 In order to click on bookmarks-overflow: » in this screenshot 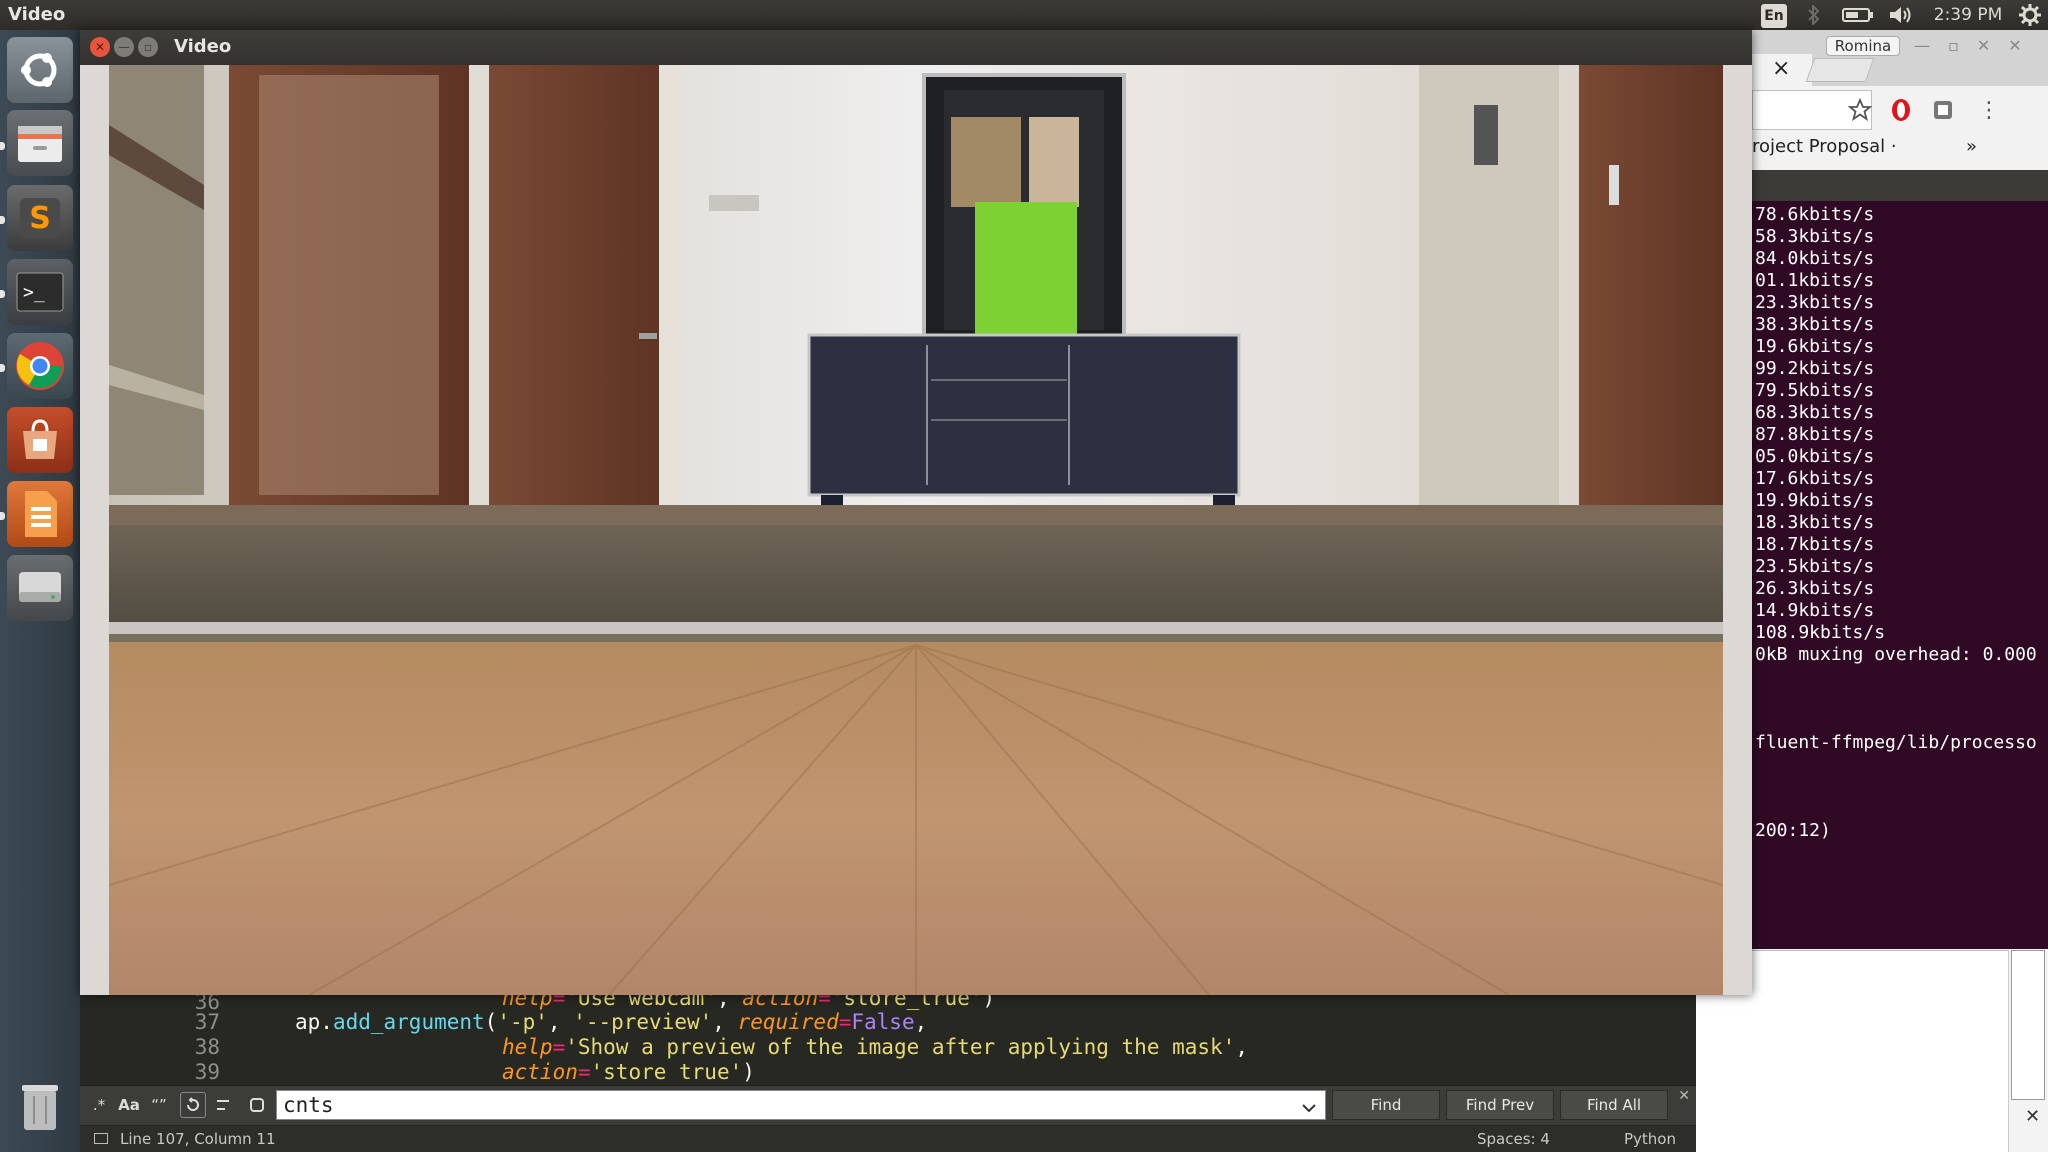, I will do `click(1971, 146)`.